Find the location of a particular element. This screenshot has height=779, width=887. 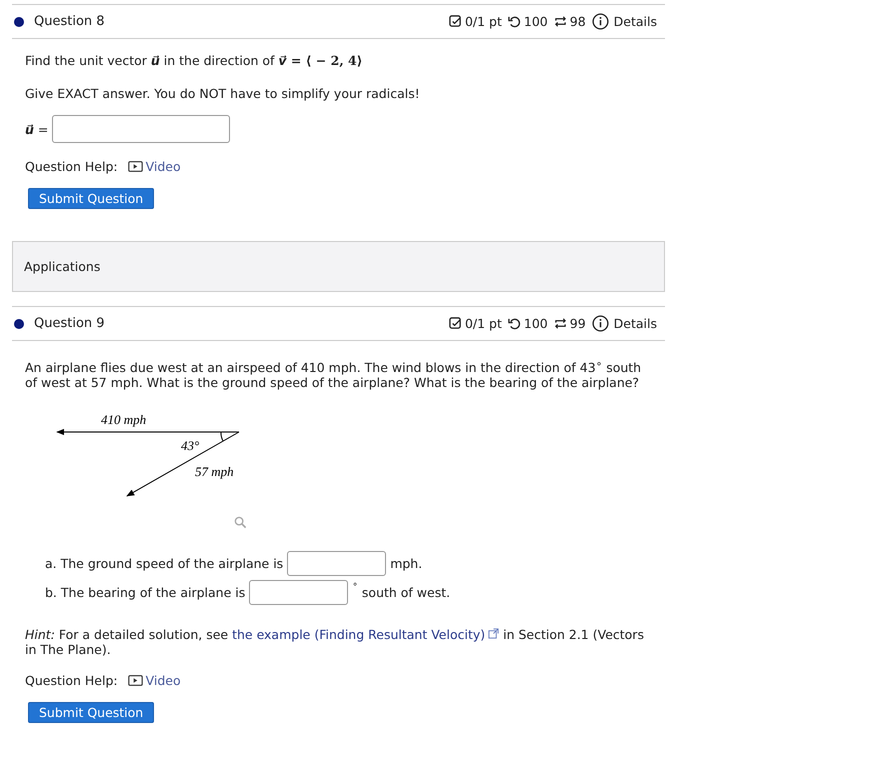

example-link: the example (Finding Resultant Velocity) is located at coordinates (366, 634).